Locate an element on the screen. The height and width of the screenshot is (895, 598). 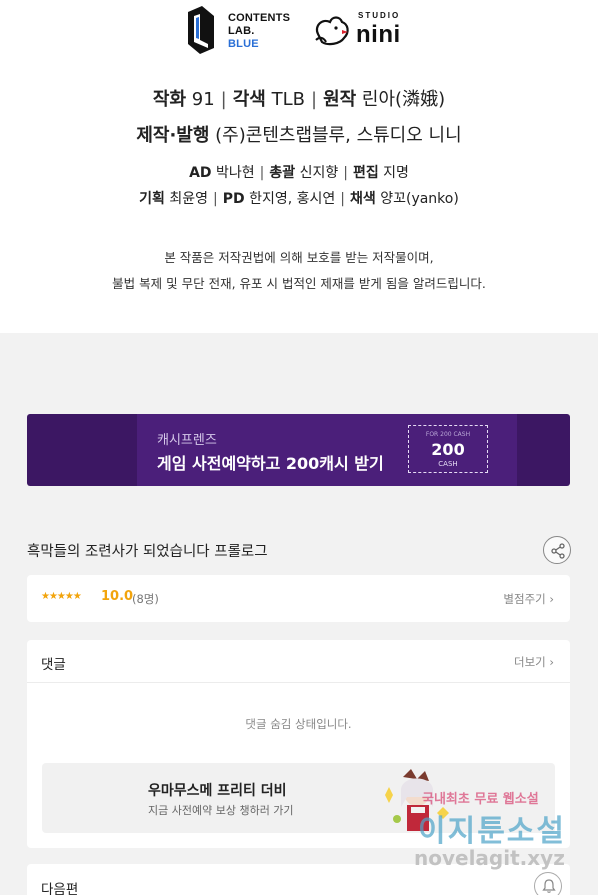
ticket-amount: 200 is located at coordinates (448, 449).